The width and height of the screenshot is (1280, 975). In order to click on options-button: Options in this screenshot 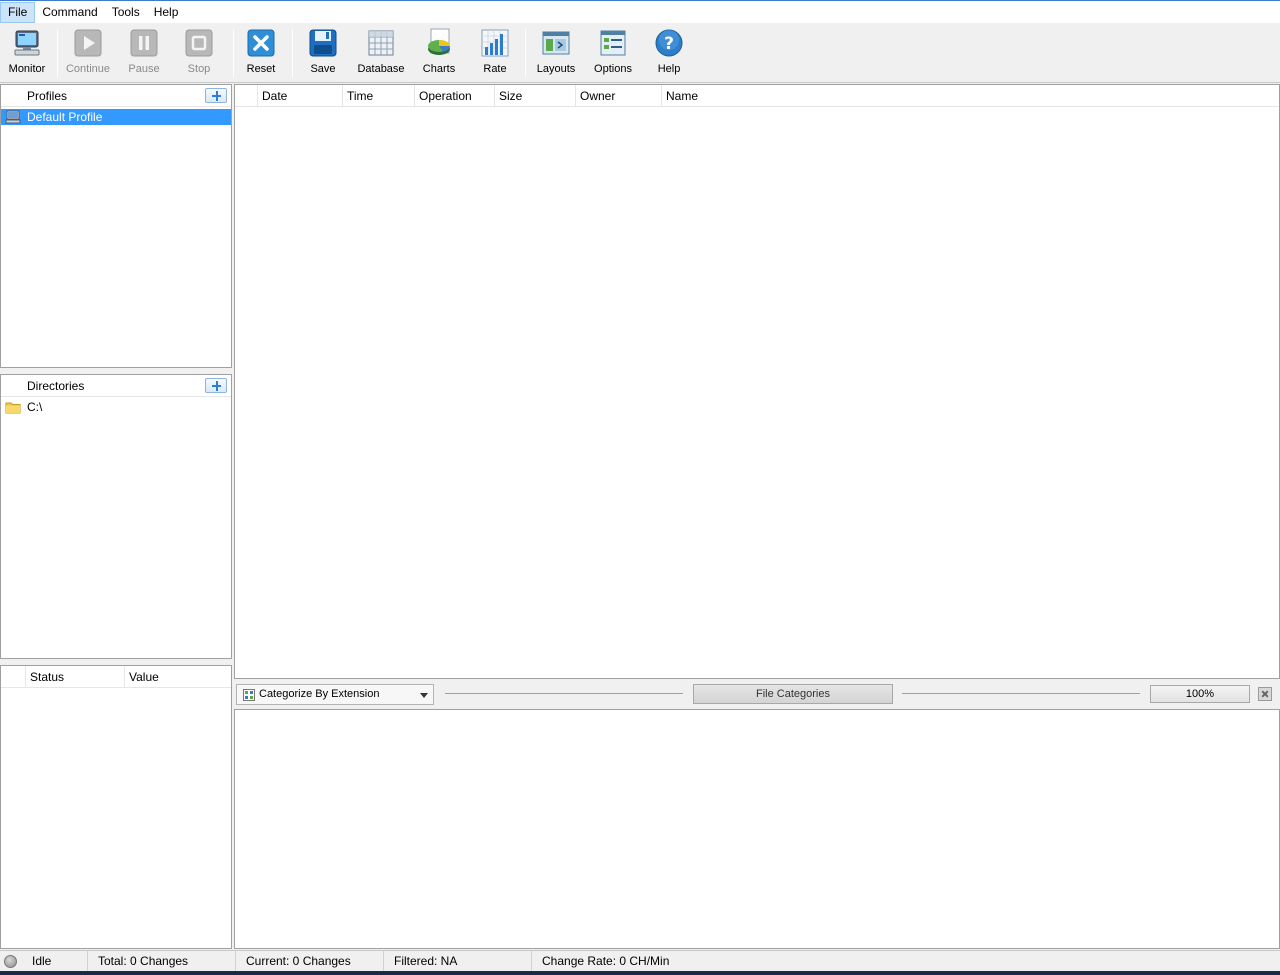, I will do `click(613, 53)`.